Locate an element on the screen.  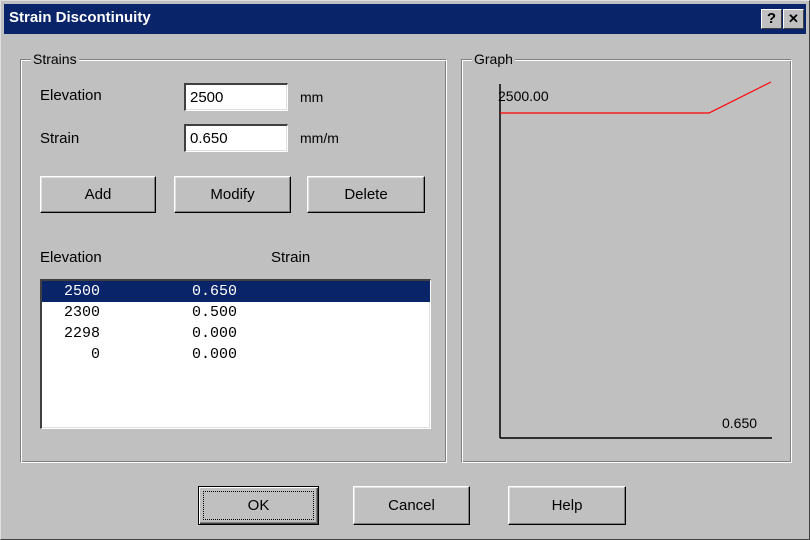
delete-button: Delete is located at coordinates (366, 194).